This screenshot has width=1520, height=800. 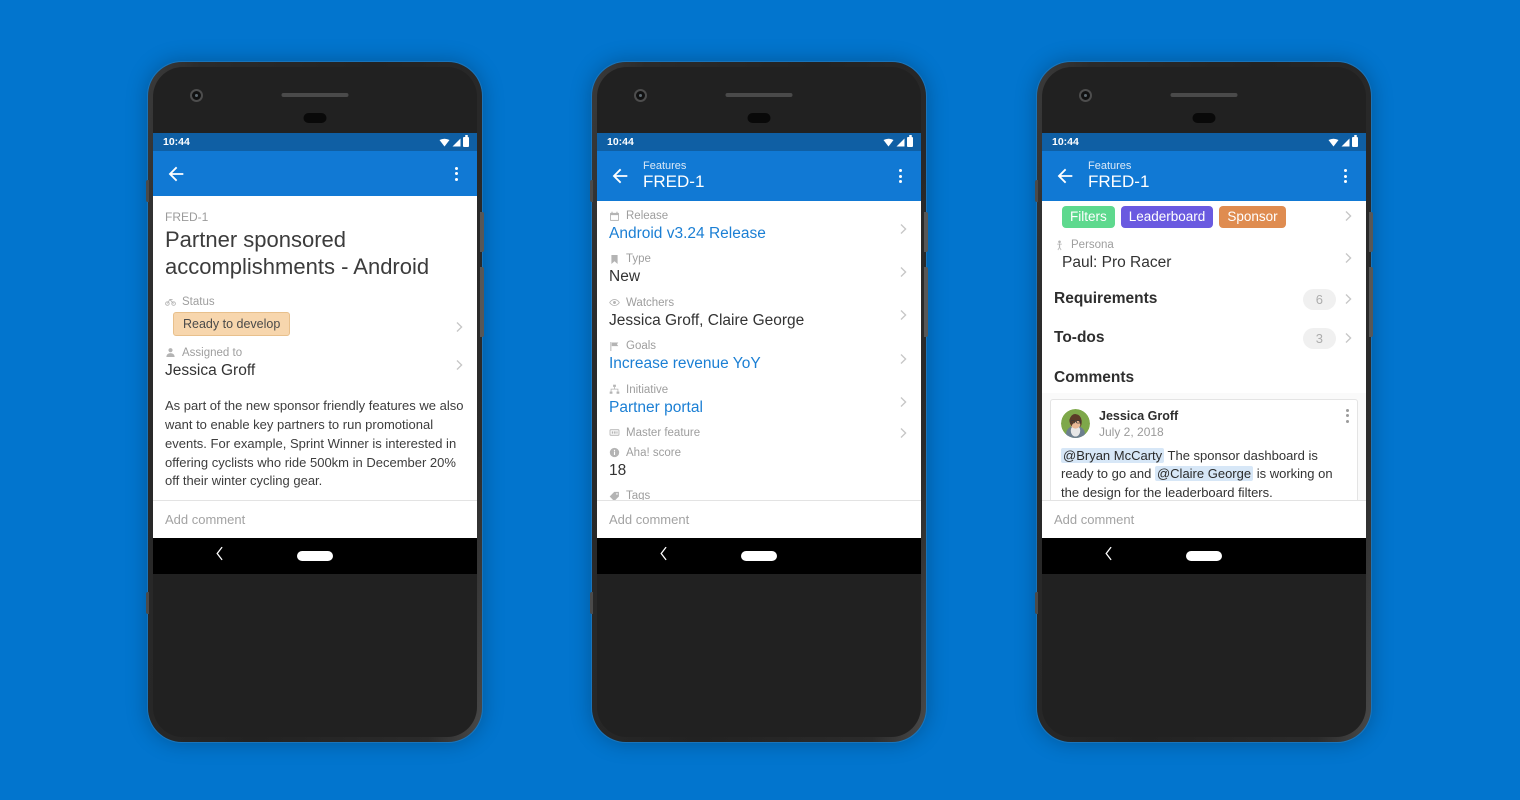 I want to click on side-accent-bottom, so click(x=591, y=603).